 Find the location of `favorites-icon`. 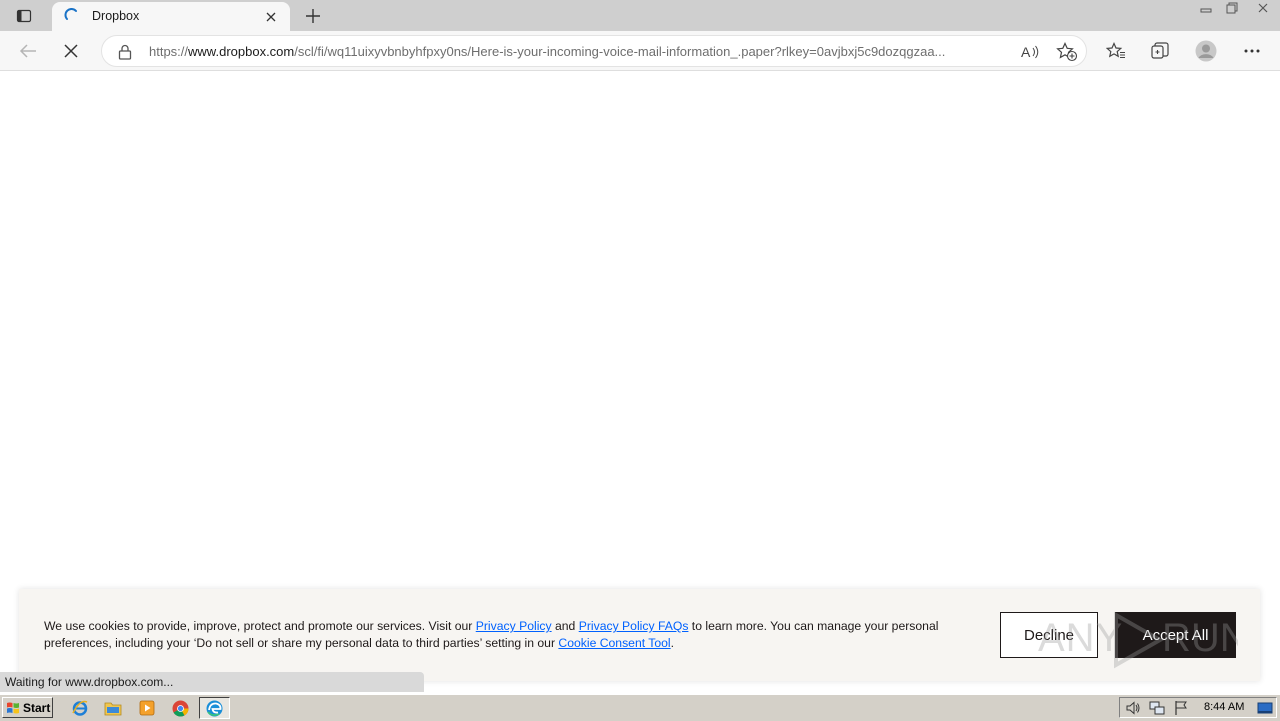

favorites-icon is located at coordinates (1115, 50).